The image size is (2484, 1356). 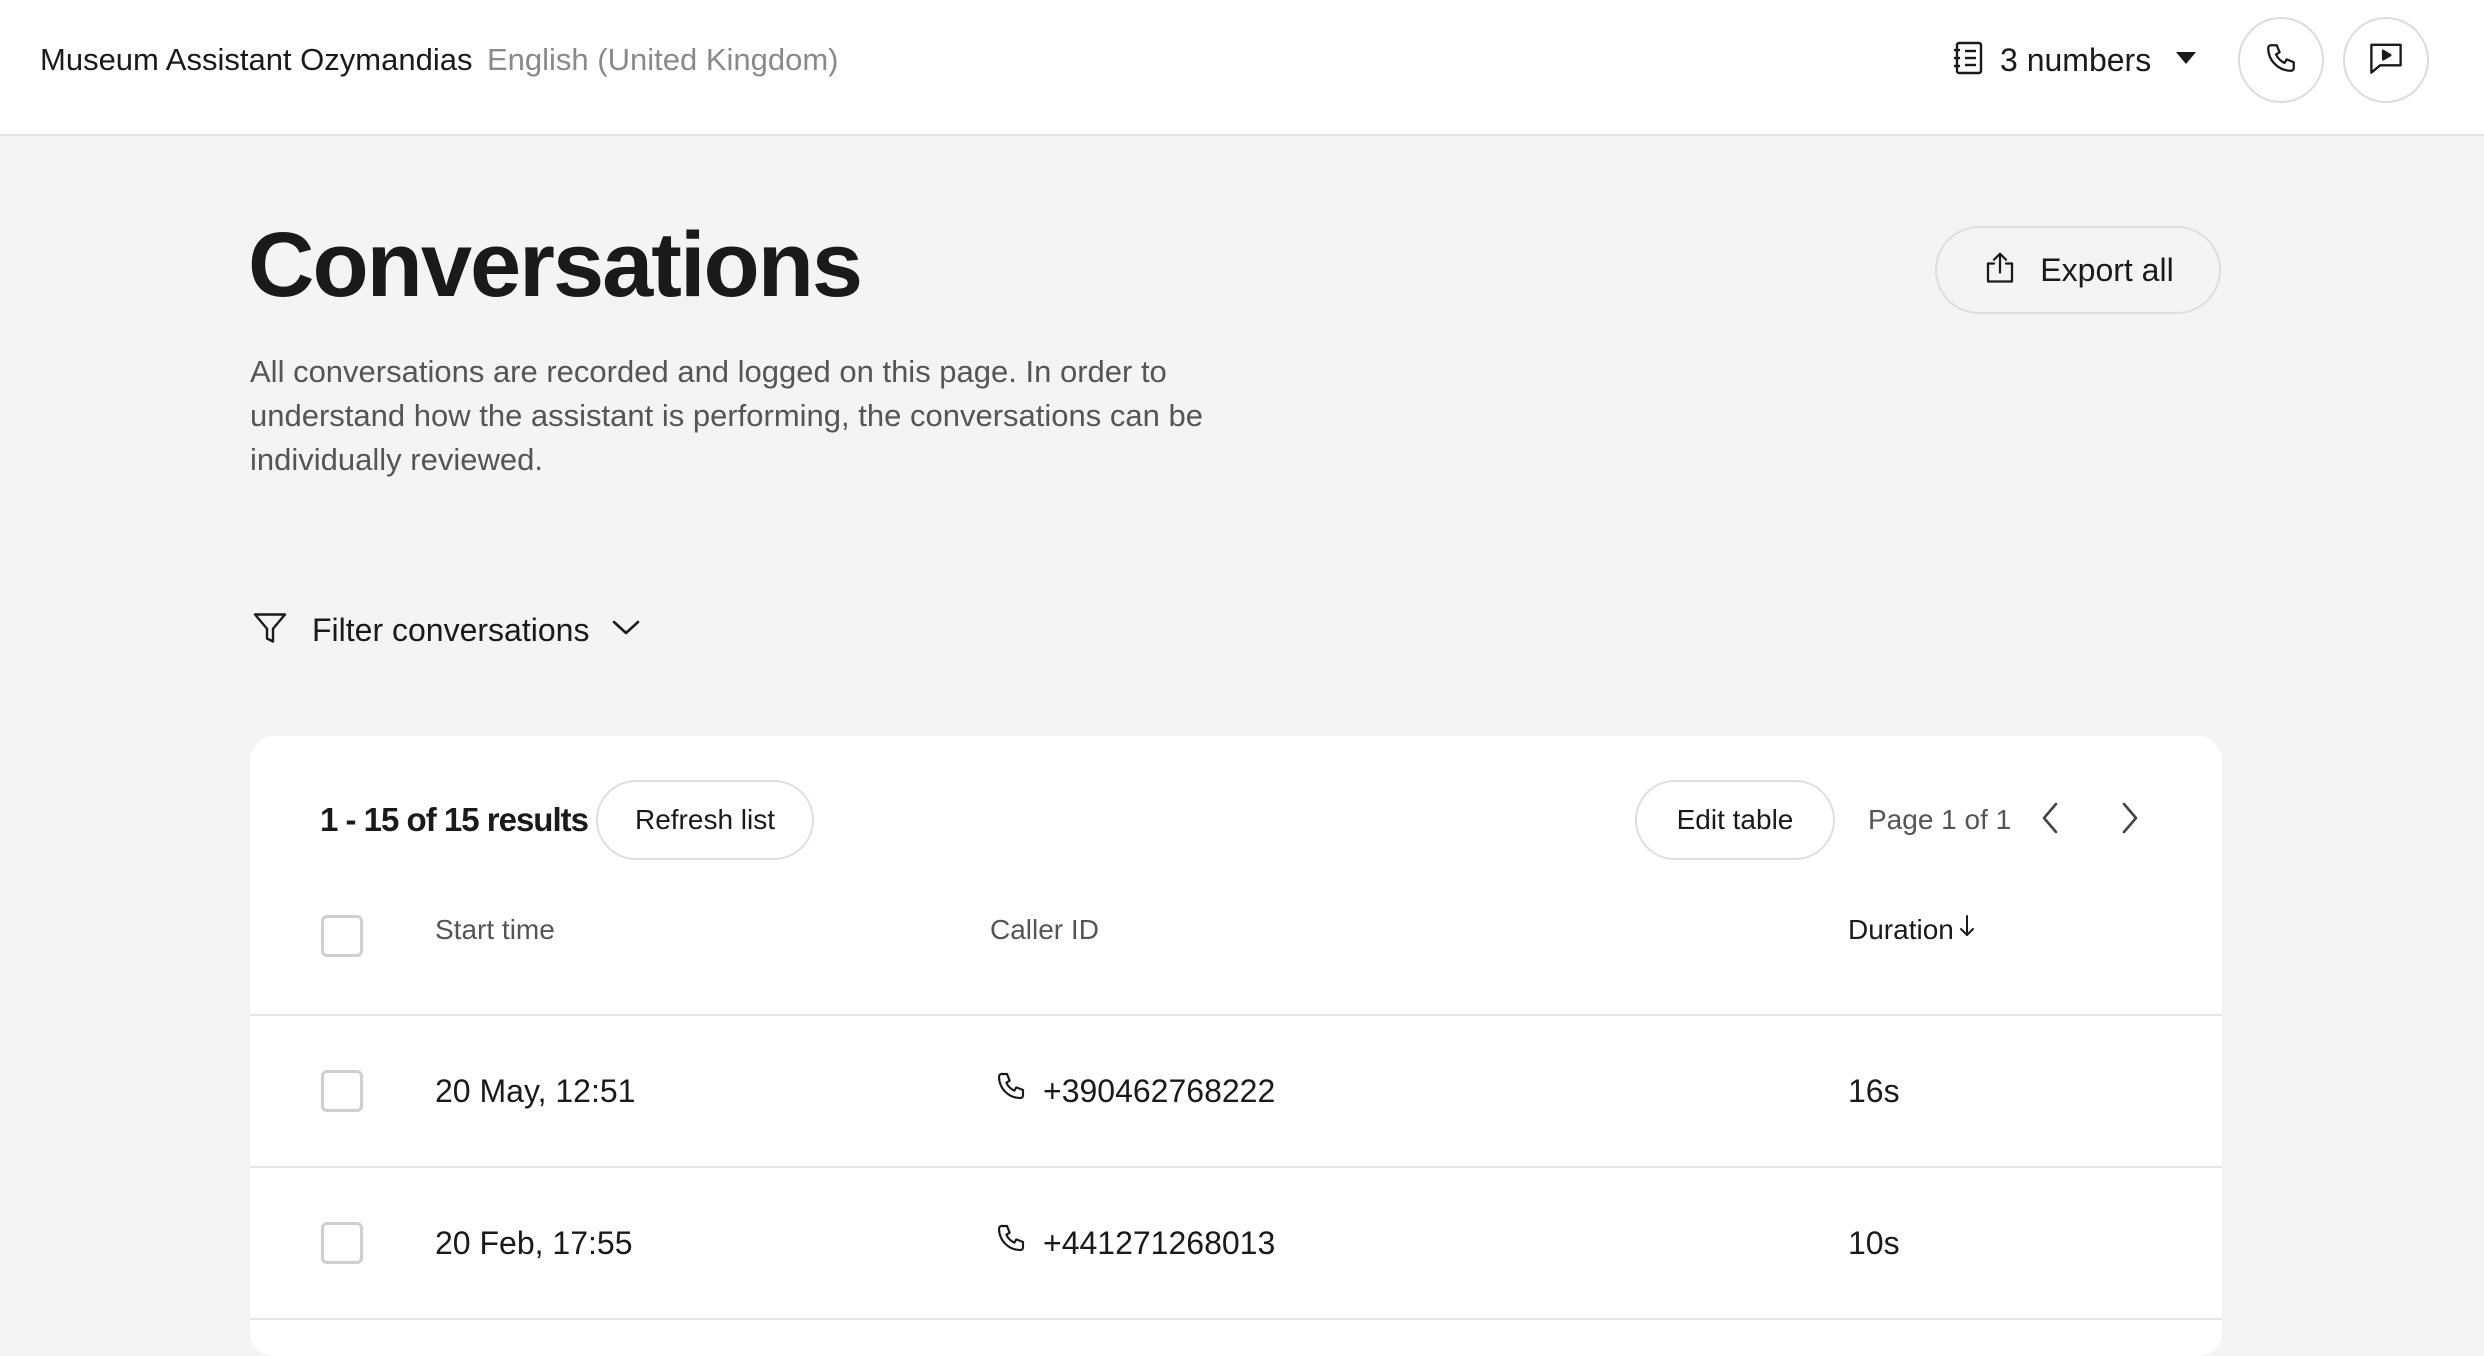 I want to click on filter-conversations-toggle: Filter conversations, so click(x=446, y=630).